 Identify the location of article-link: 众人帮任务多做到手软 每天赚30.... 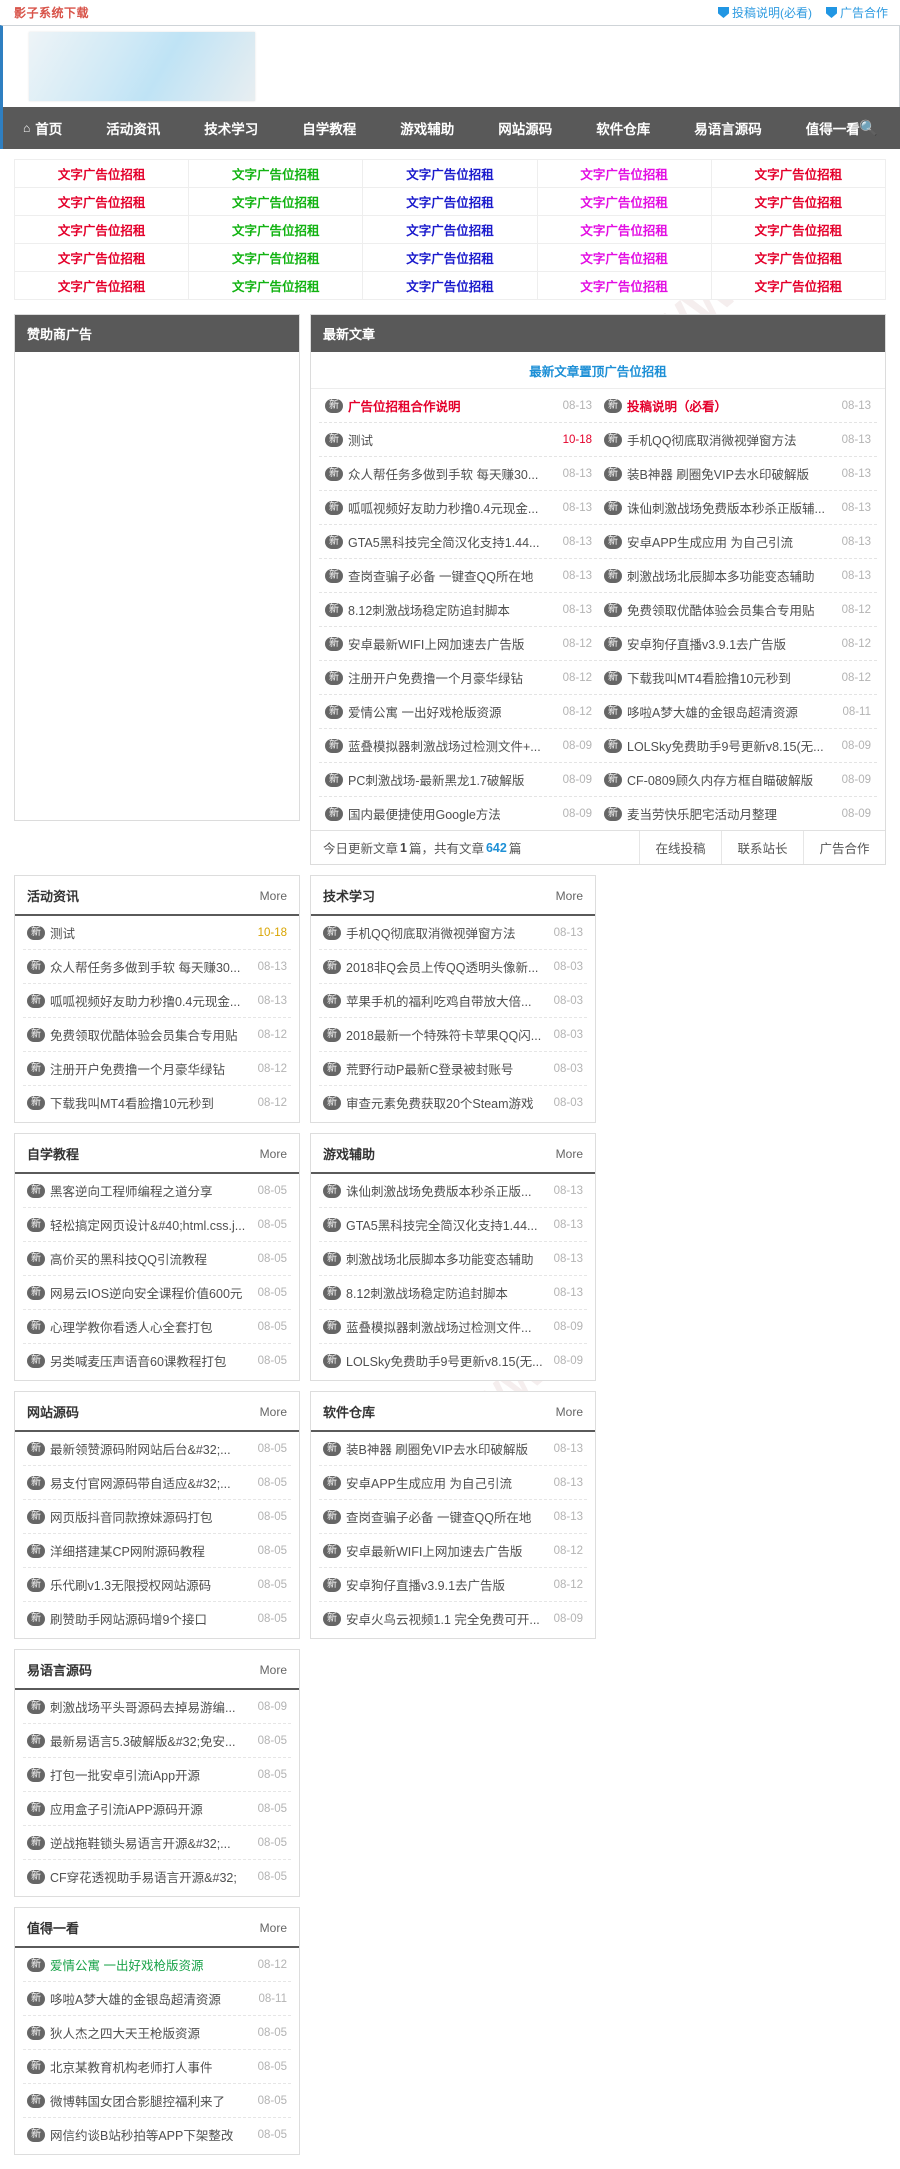
(450, 473).